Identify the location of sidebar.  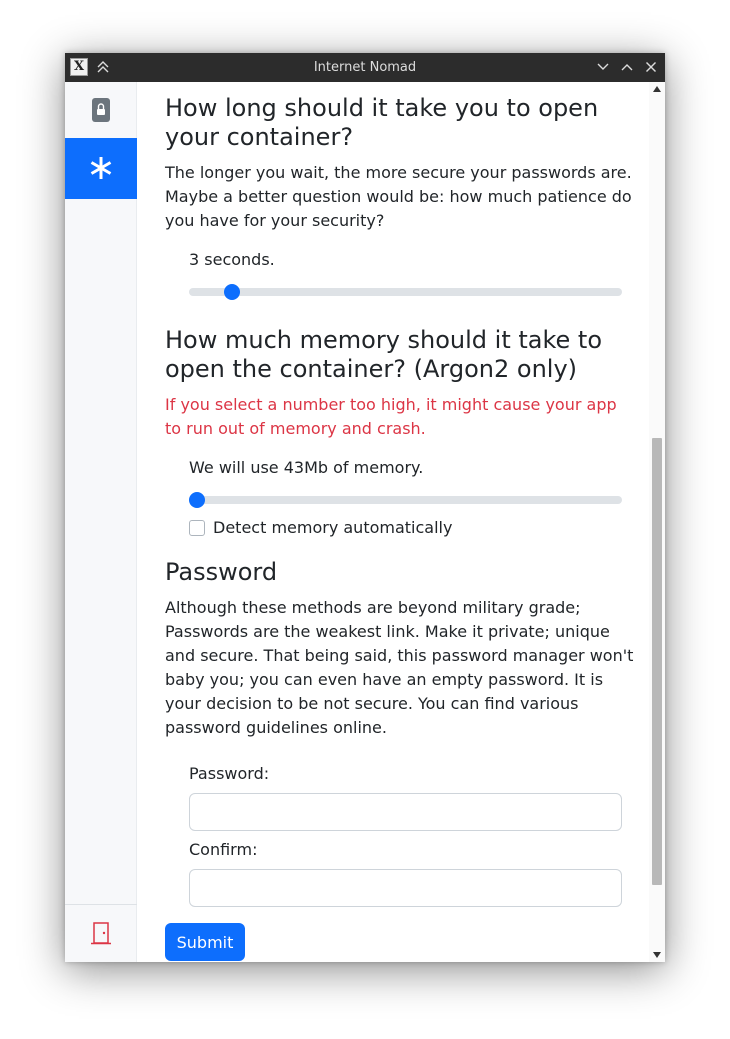
(101, 522).